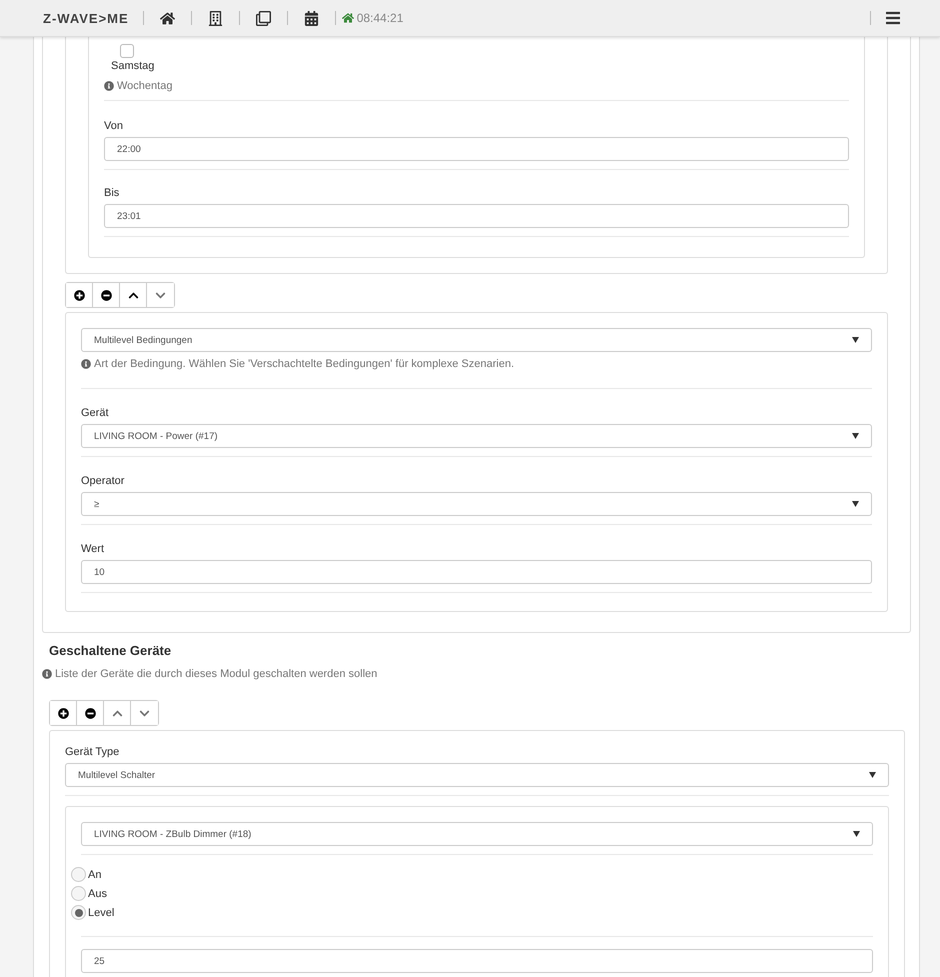 The width and height of the screenshot is (940, 977). Describe the element at coordinates (476, 216) in the screenshot. I see `input-field: 23:01` at that location.